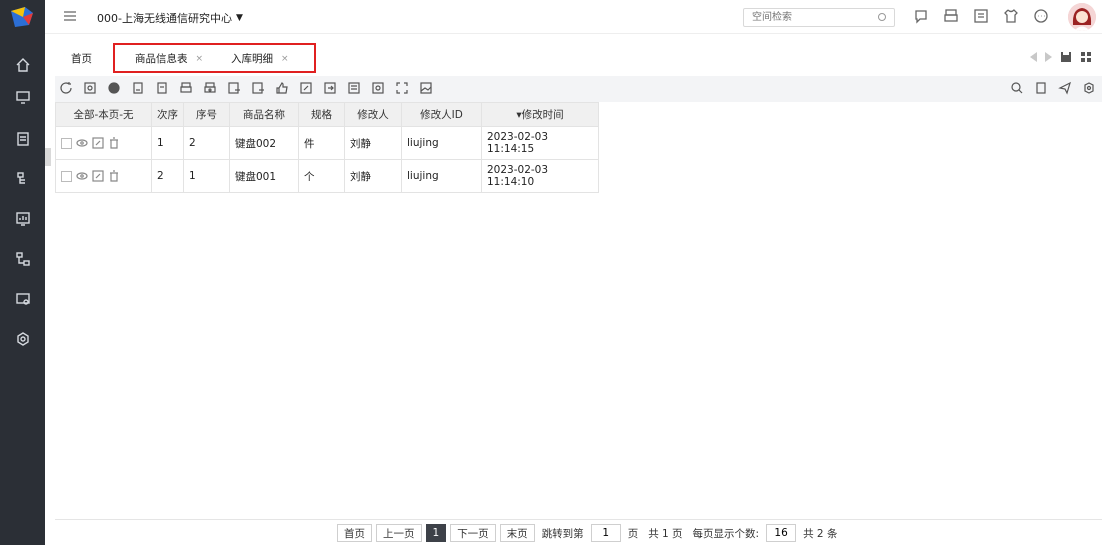 The width and height of the screenshot is (1102, 545). What do you see at coordinates (1012, 17) in the screenshot?
I see `shirt-icon` at bounding box center [1012, 17].